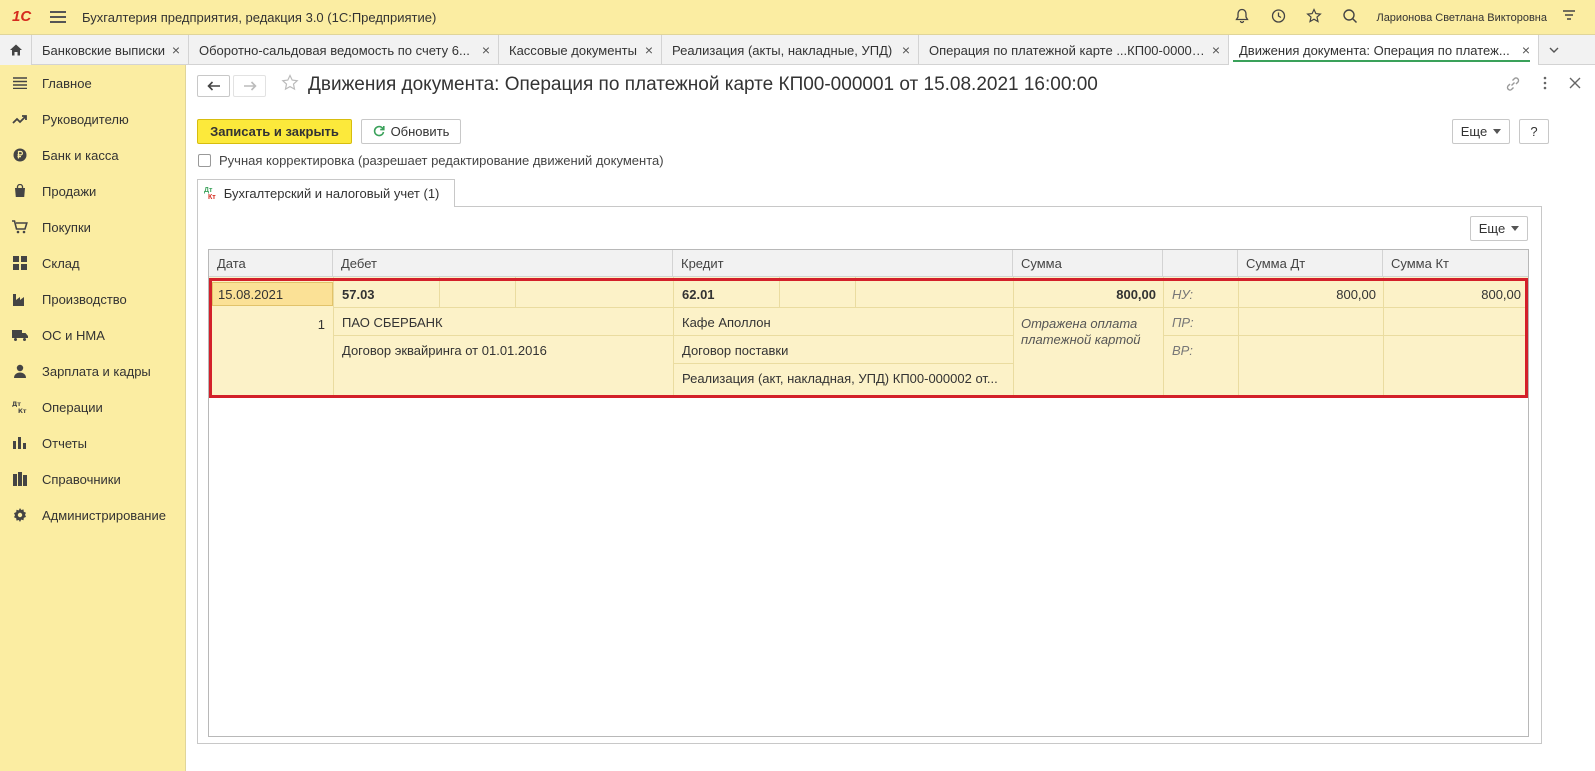 Image resolution: width=1595 pixels, height=771 pixels. What do you see at coordinates (92, 227) in the screenshot?
I see `sidebar-item-purchases: Покупки` at bounding box center [92, 227].